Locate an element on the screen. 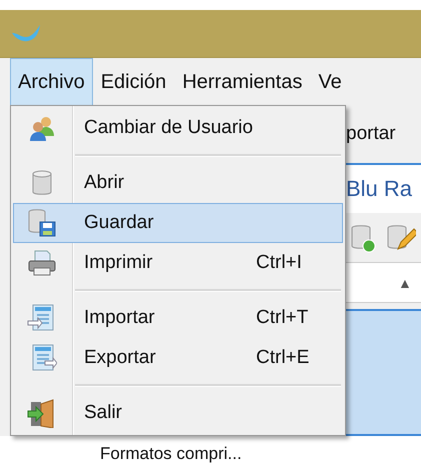 The height and width of the screenshot is (471, 421). users-icon is located at coordinates (42, 128).